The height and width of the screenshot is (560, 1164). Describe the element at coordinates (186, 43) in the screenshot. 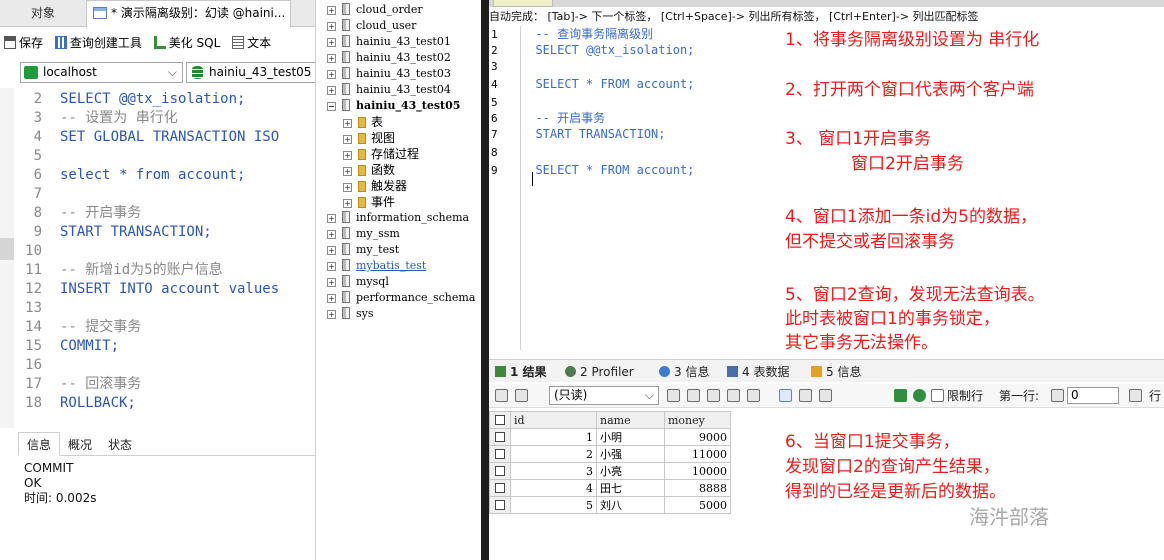

I see `beautify-sql-button: 美化 SQL` at that location.